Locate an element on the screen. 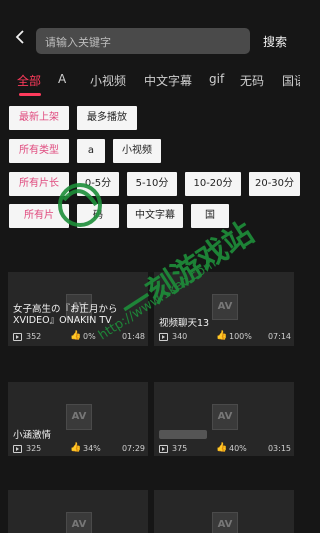 The image size is (320, 533). view-count: 375 is located at coordinates (180, 448).